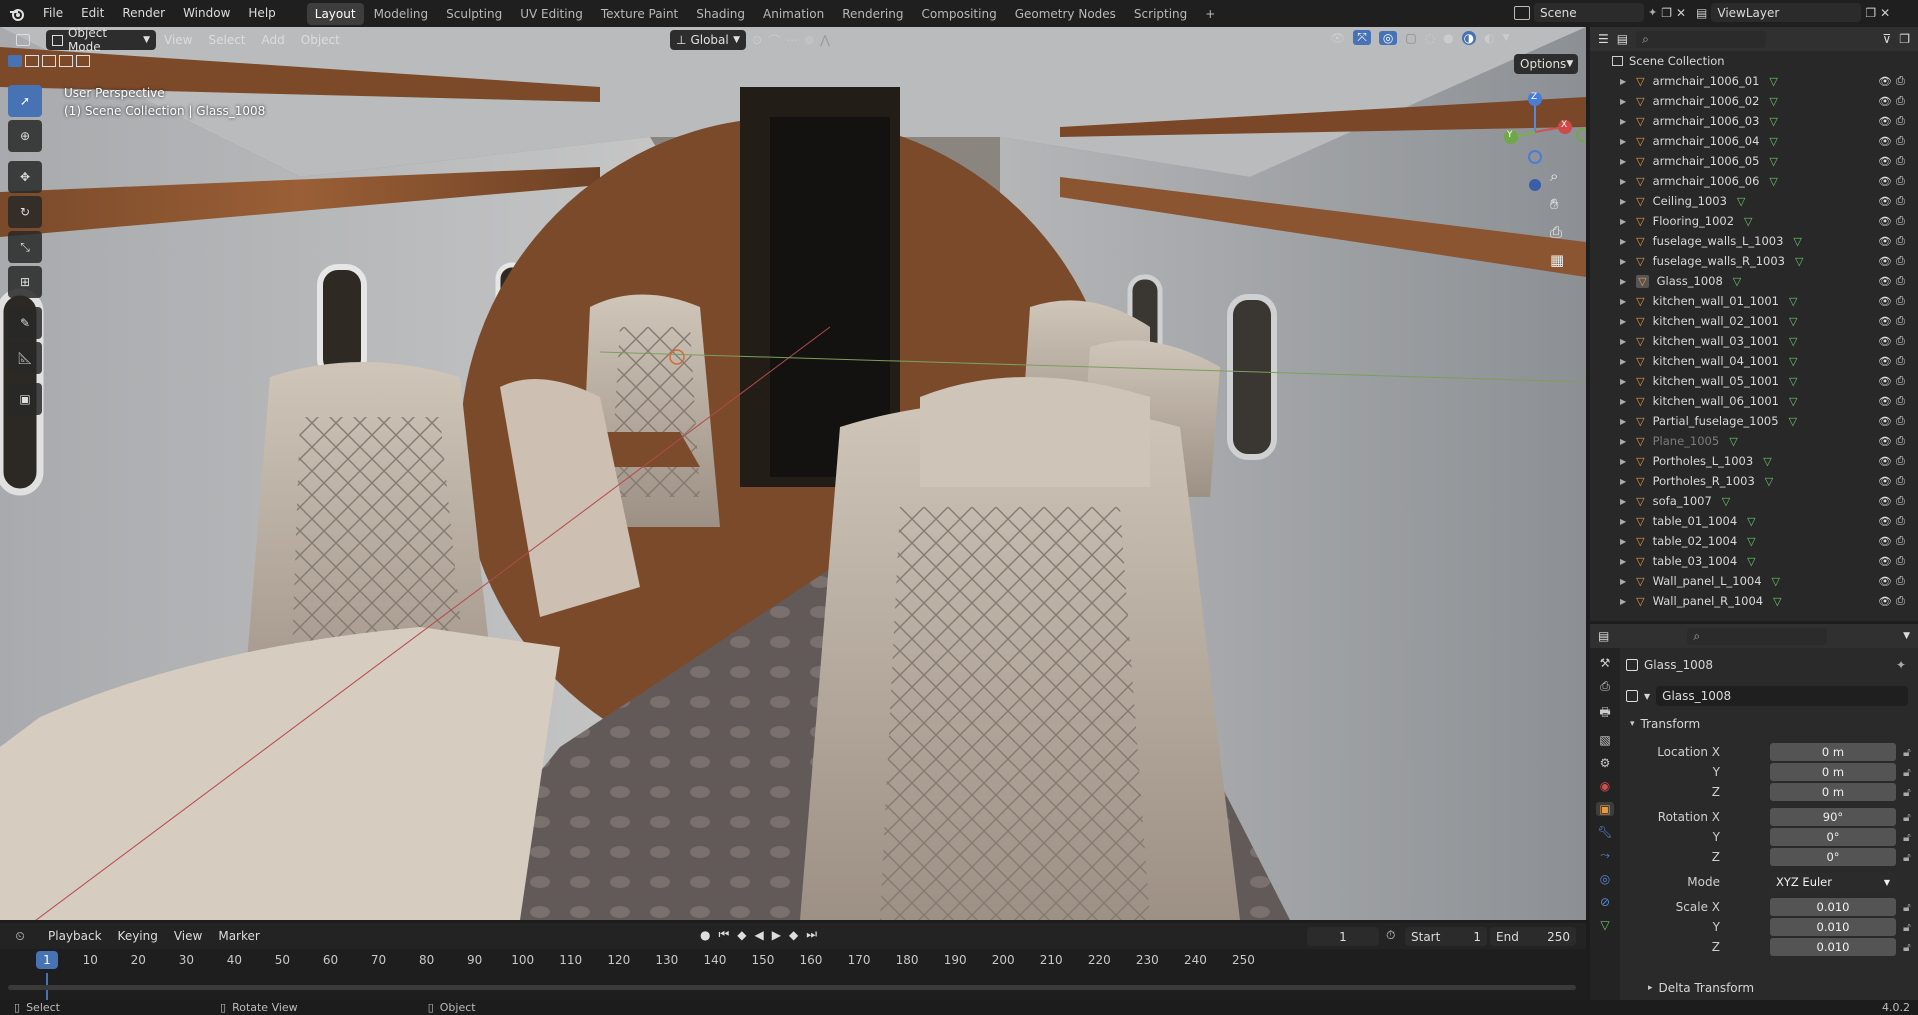 Image resolution: width=1918 pixels, height=1015 pixels. I want to click on menu-edit: Edit, so click(92, 13).